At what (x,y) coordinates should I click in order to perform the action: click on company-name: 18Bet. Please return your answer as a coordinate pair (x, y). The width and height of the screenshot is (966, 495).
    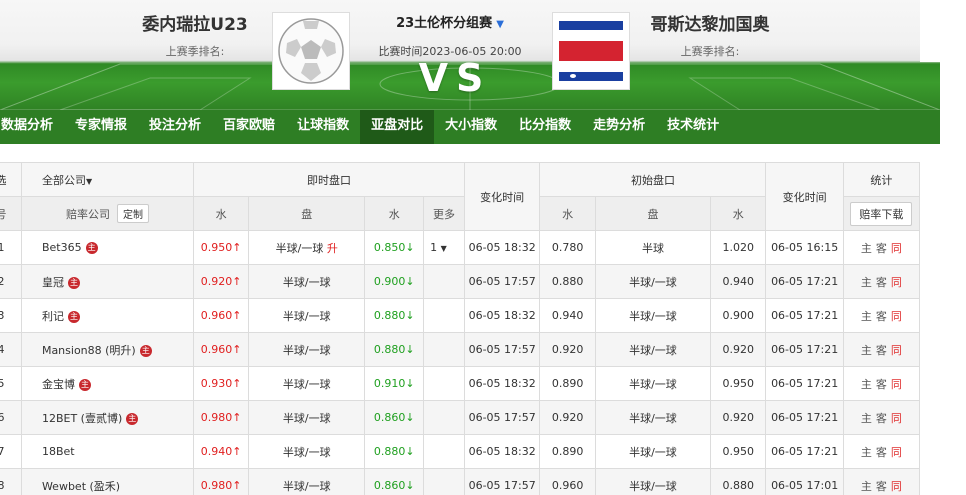
    Looking at the image, I should click on (58, 451).